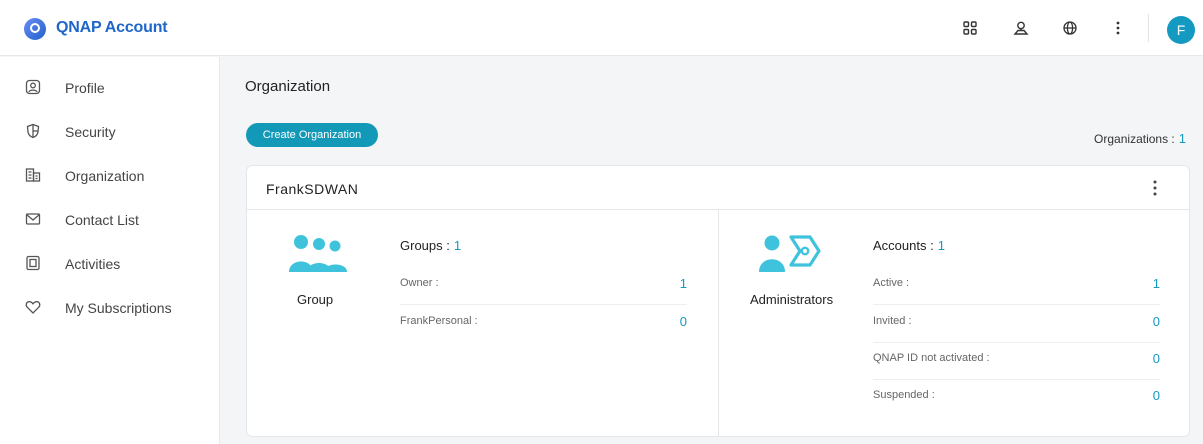 Image resolution: width=1203 pixels, height=444 pixels. I want to click on accounts-count: 1, so click(941, 245).